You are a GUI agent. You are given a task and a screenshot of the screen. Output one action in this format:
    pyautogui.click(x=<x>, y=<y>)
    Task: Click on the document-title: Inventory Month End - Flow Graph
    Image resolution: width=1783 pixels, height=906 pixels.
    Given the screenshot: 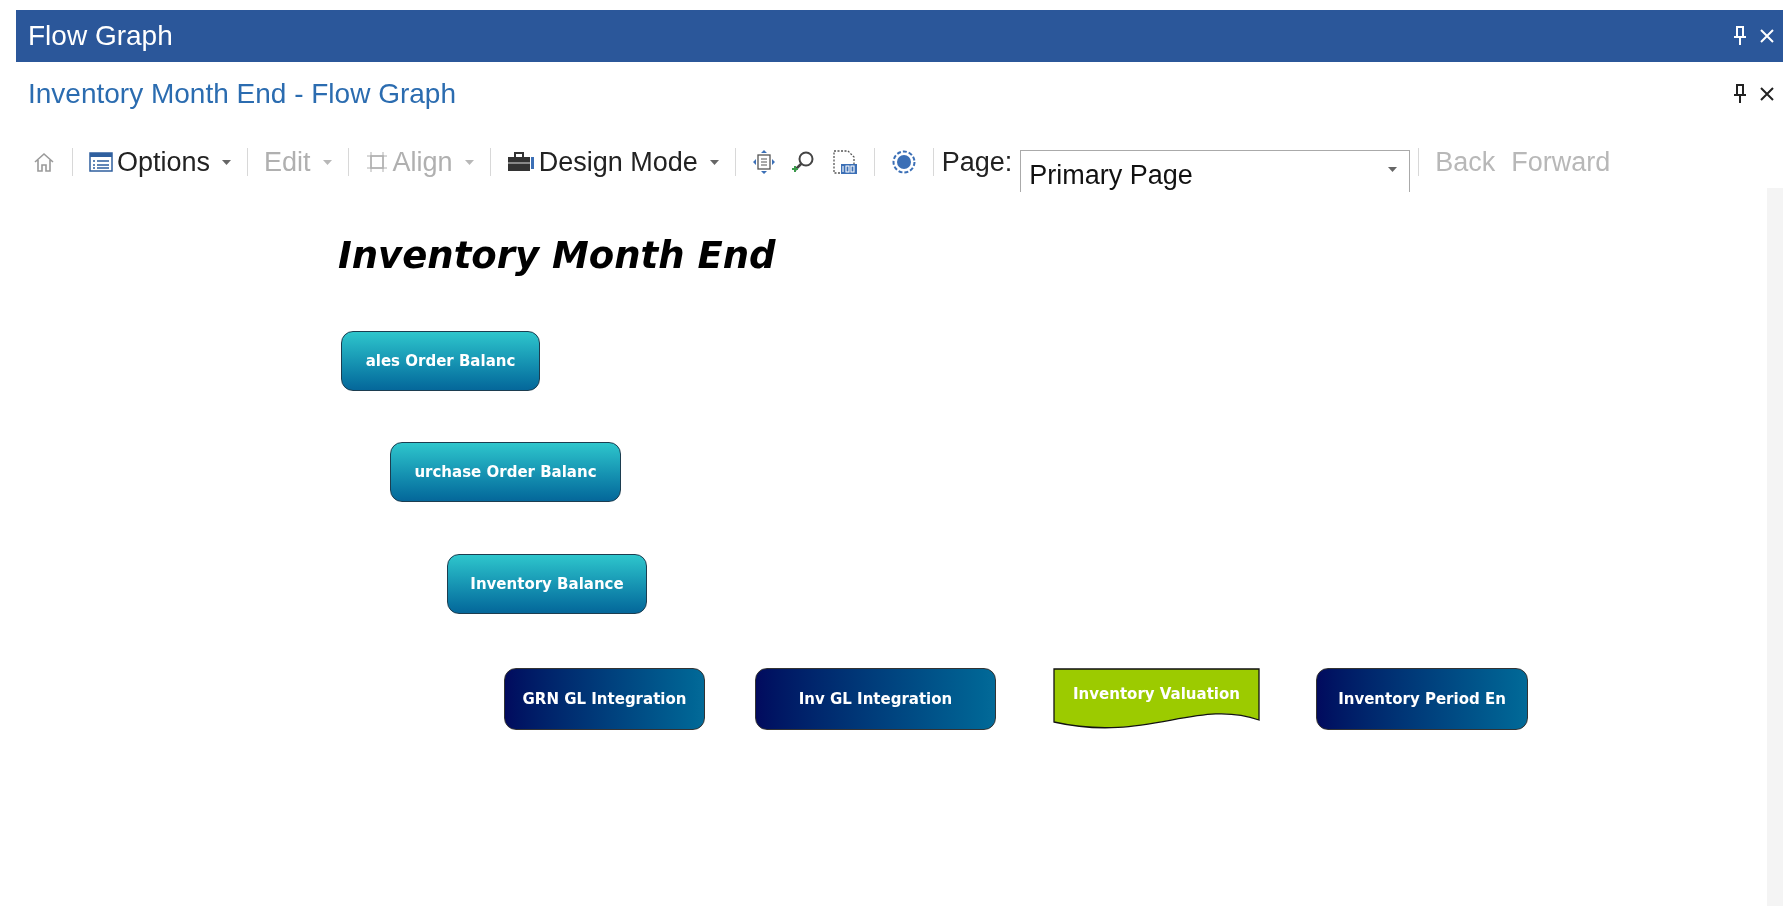 What is the action you would take?
    pyautogui.click(x=242, y=94)
    